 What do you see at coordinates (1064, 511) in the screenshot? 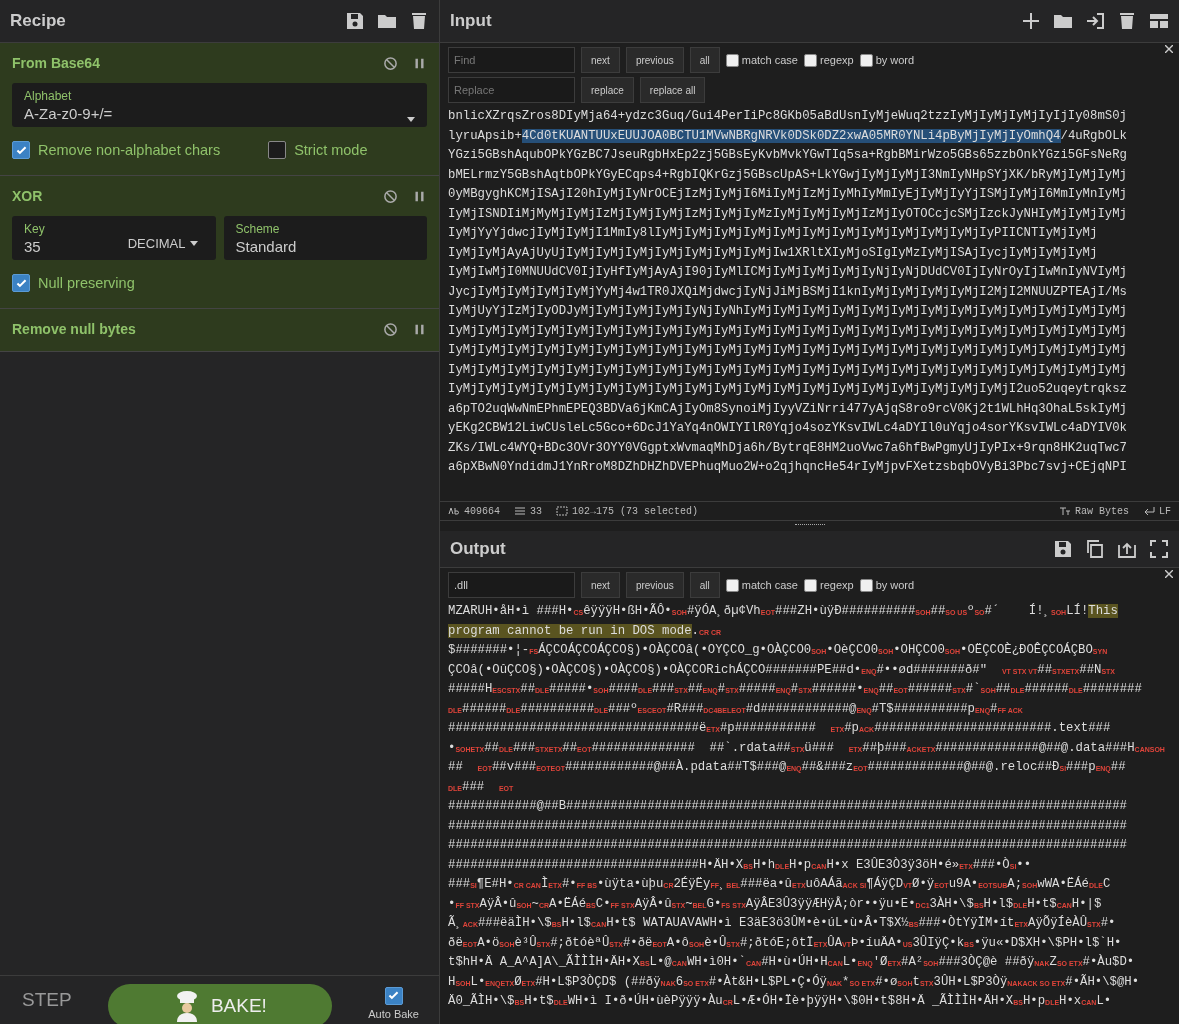
I see `text-size-icon` at bounding box center [1064, 511].